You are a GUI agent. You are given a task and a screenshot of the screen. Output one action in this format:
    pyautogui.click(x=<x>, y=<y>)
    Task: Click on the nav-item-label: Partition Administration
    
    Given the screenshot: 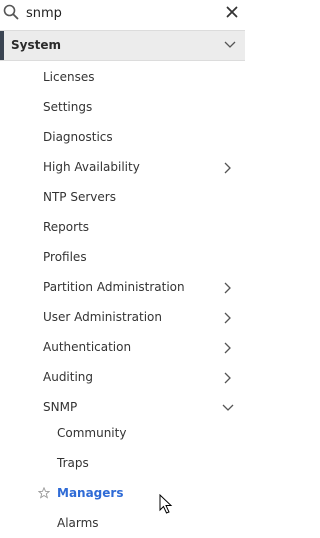 What is the action you would take?
    pyautogui.click(x=114, y=287)
    